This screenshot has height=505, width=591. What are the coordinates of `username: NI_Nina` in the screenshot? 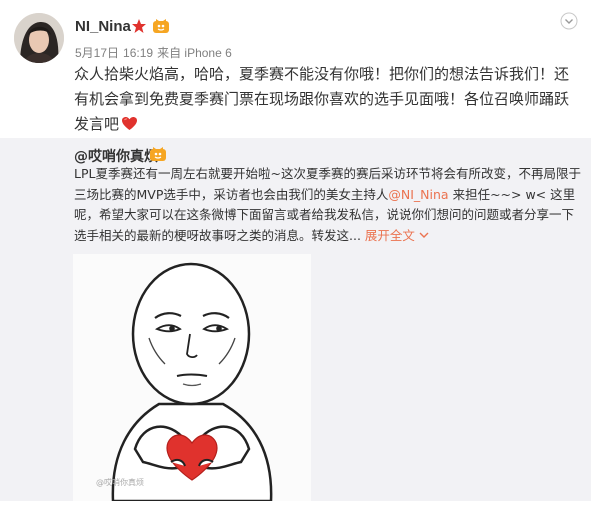 It's located at (103, 26).